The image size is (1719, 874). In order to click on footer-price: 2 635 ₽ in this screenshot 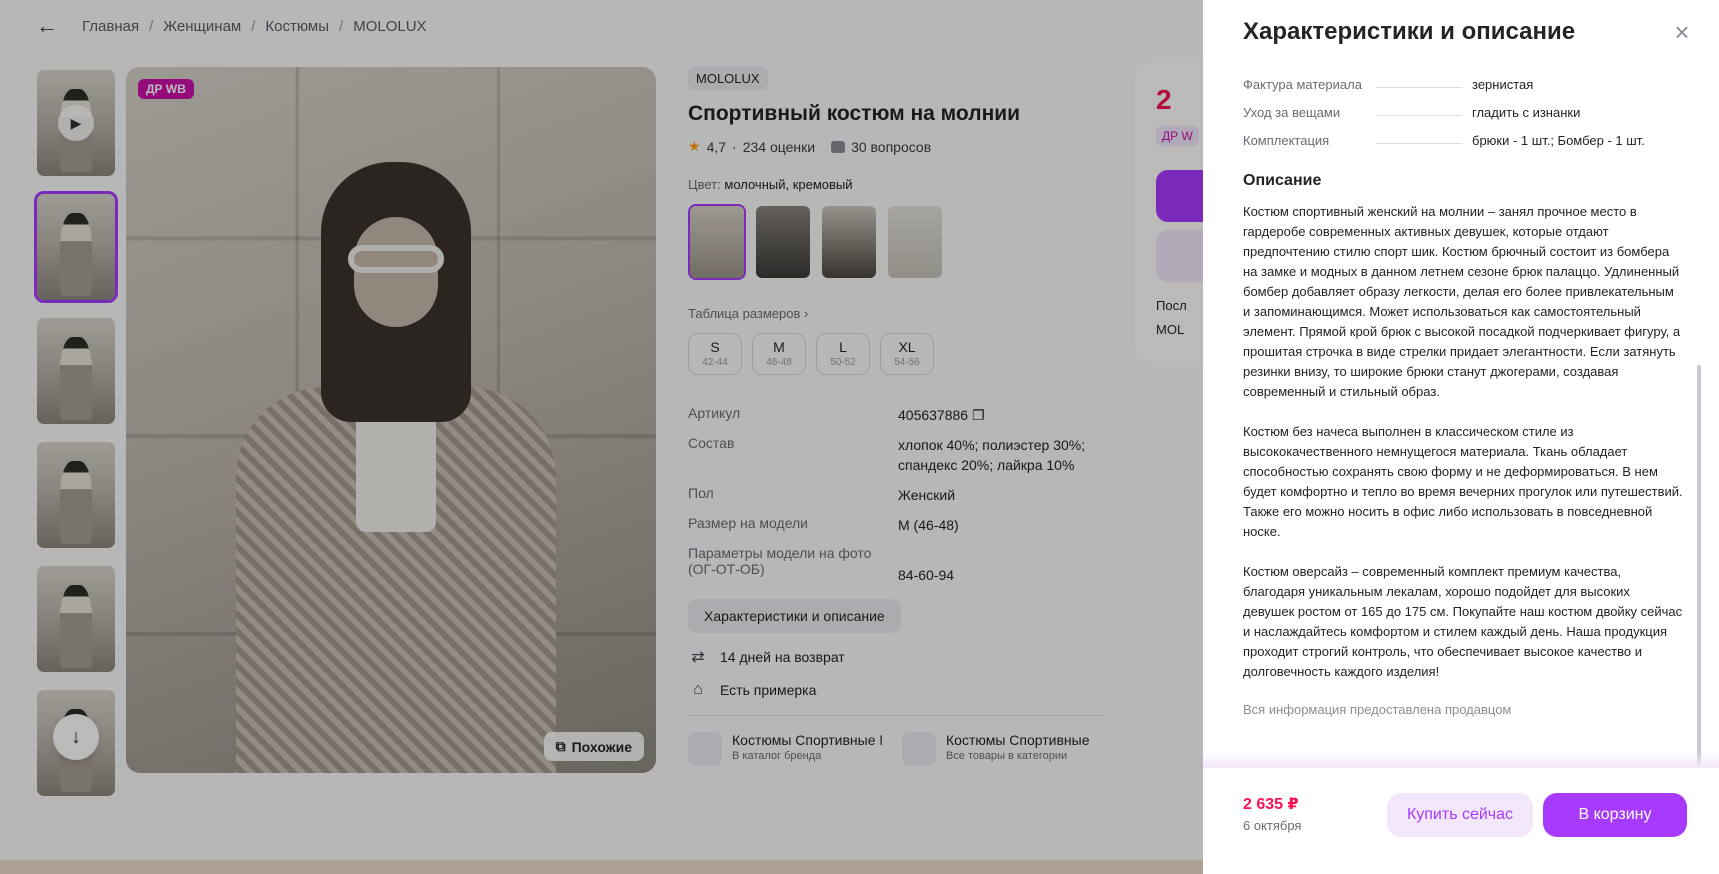, I will do `click(1271, 804)`.